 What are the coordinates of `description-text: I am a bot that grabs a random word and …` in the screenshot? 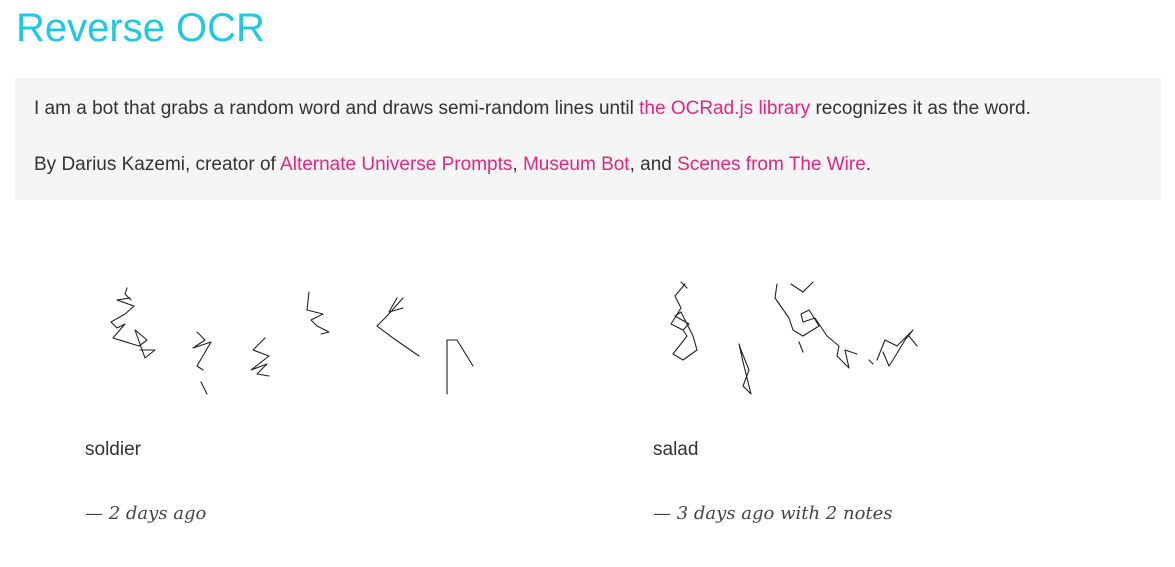 It's located at (337, 108).